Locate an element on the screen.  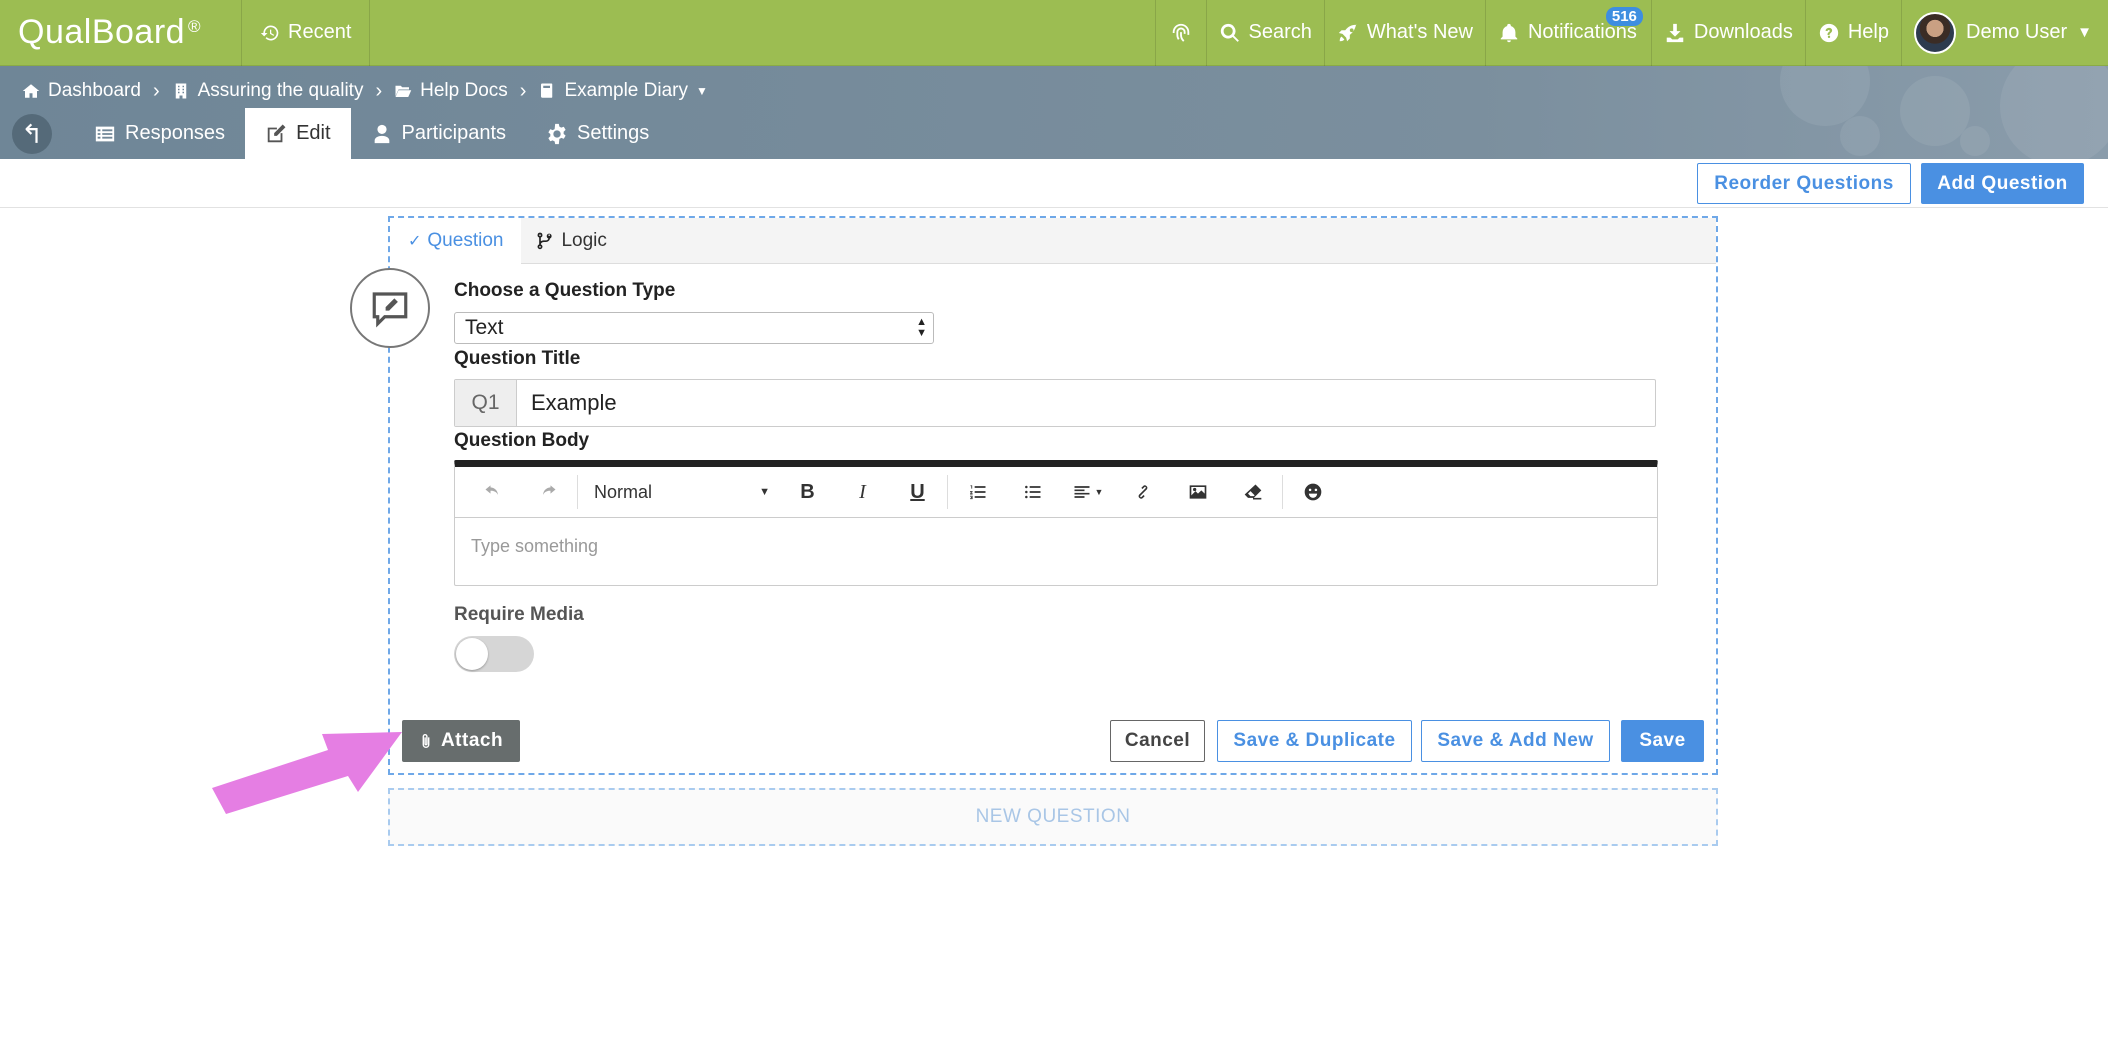
bell-icon is located at coordinates (1509, 32).